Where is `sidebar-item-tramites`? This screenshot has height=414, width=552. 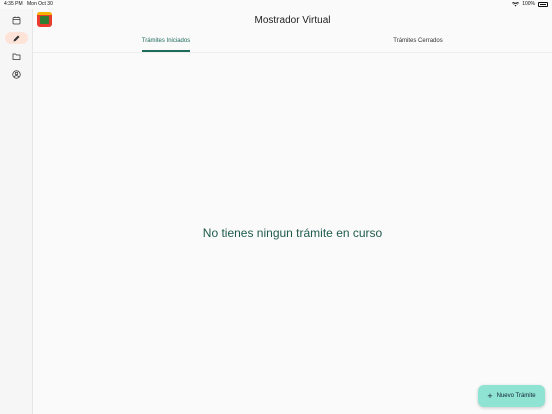
sidebar-item-tramites is located at coordinates (16, 38).